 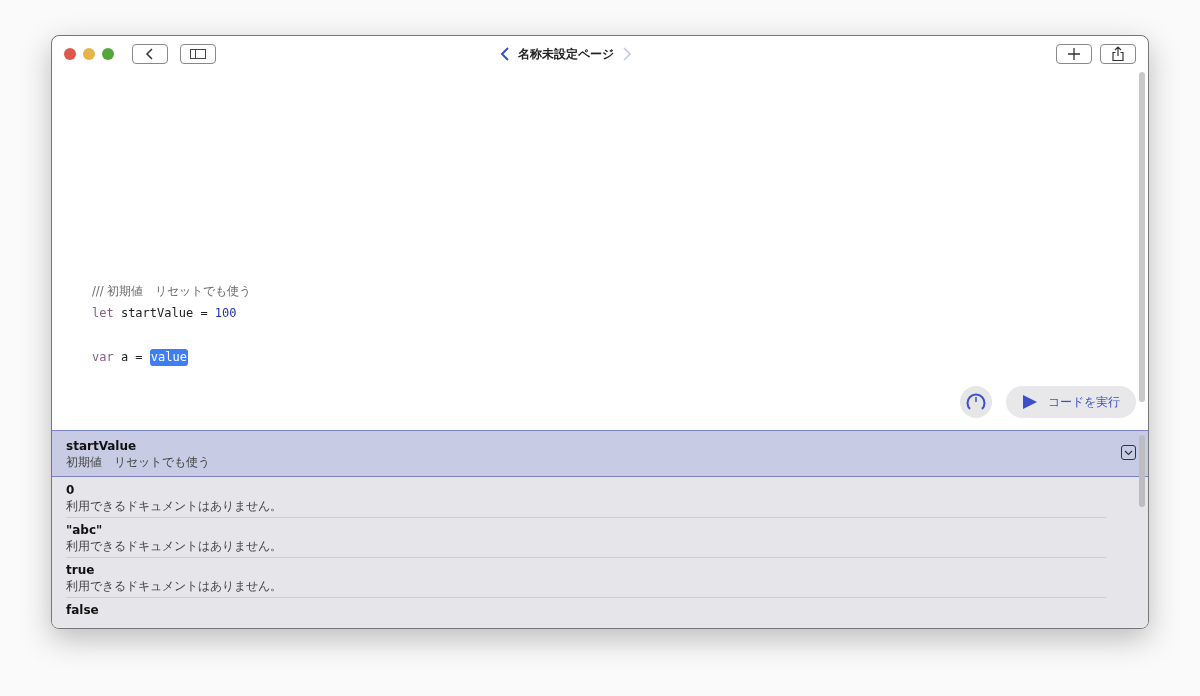 I want to click on minimize-button, so click(x=89, y=54).